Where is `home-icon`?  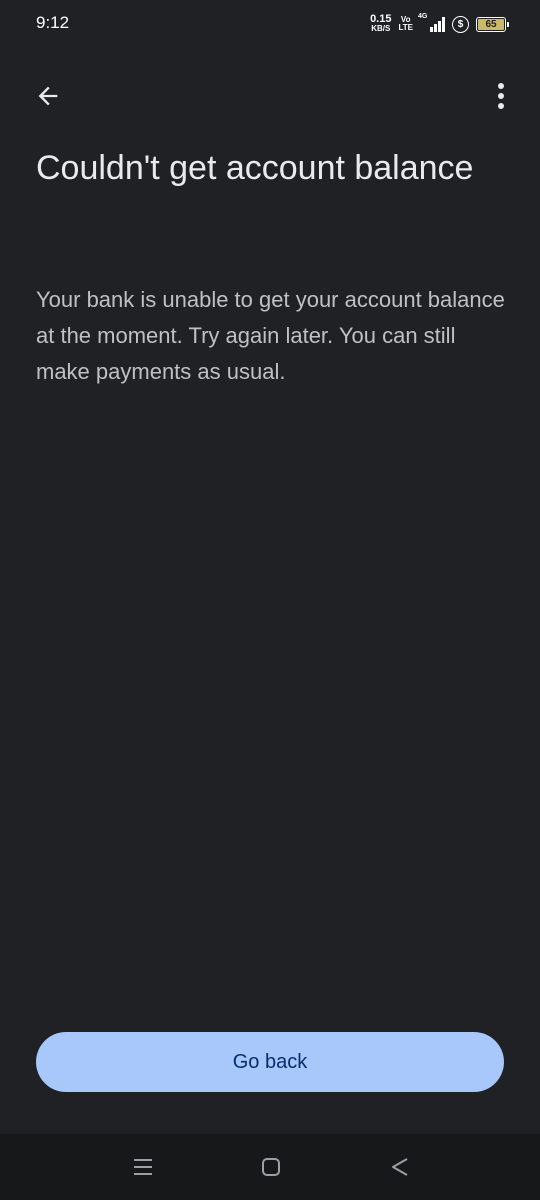 home-icon is located at coordinates (271, 1167).